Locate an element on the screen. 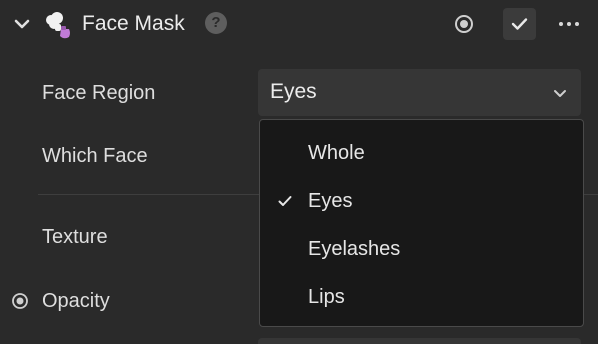 Image resolution: width=598 pixels, height=344 pixels. record-icon is located at coordinates (464, 24).